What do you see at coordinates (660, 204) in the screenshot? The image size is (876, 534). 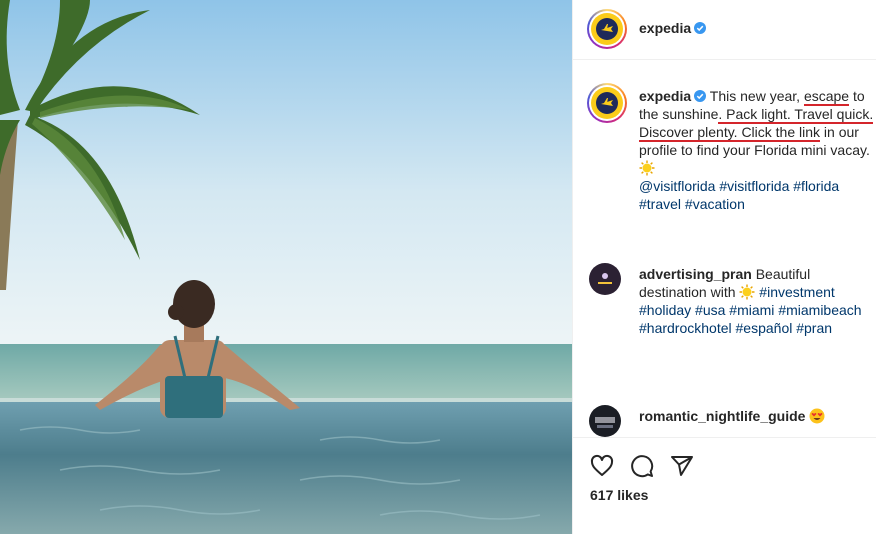 I see `caption-tag: #travel` at bounding box center [660, 204].